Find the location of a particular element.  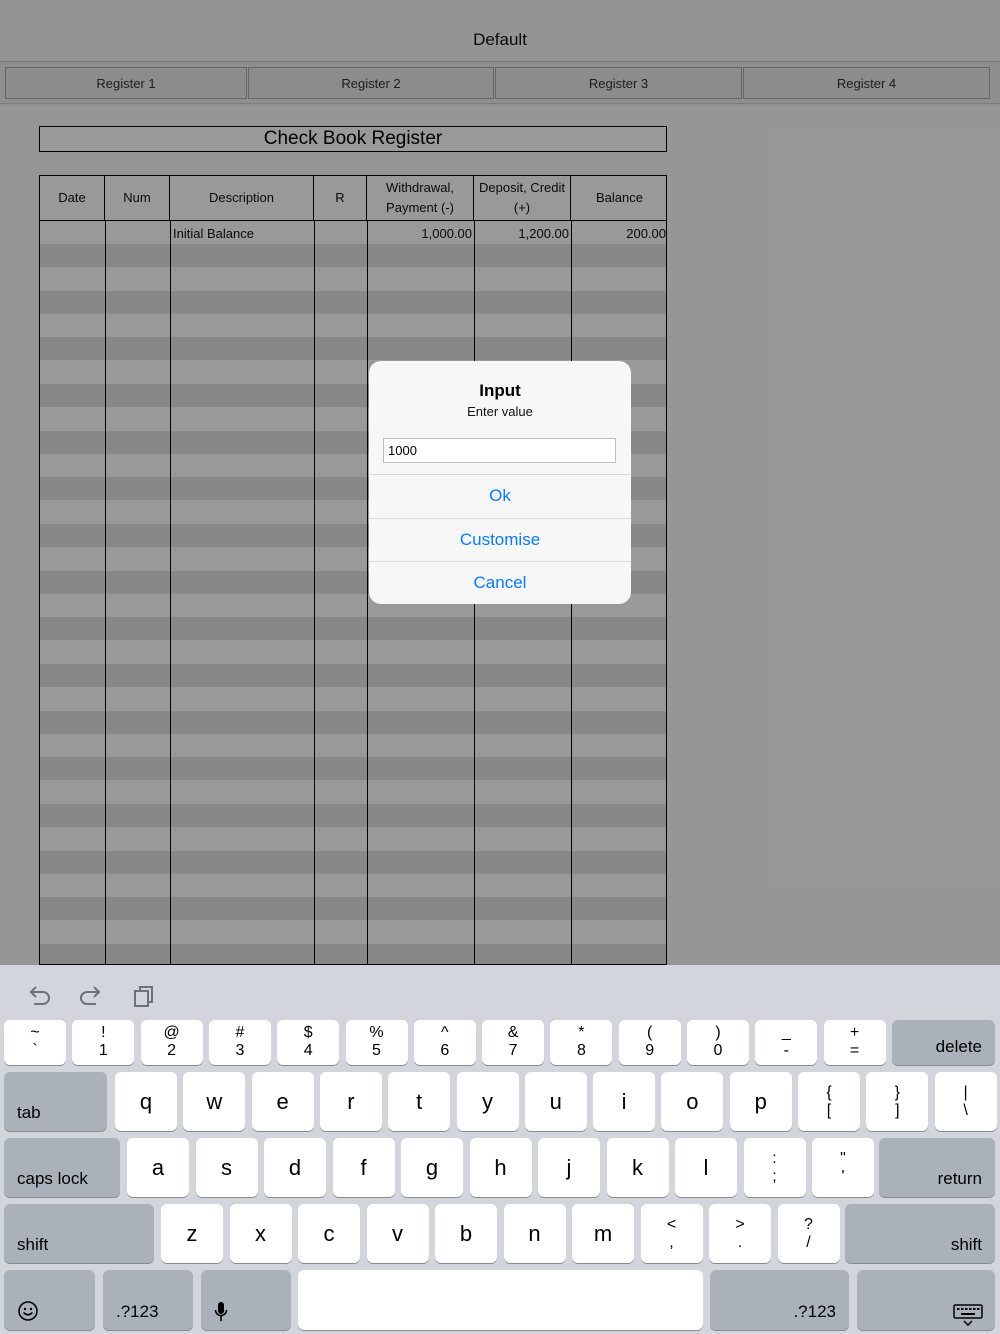

keyboard-key: v is located at coordinates (397, 1233).